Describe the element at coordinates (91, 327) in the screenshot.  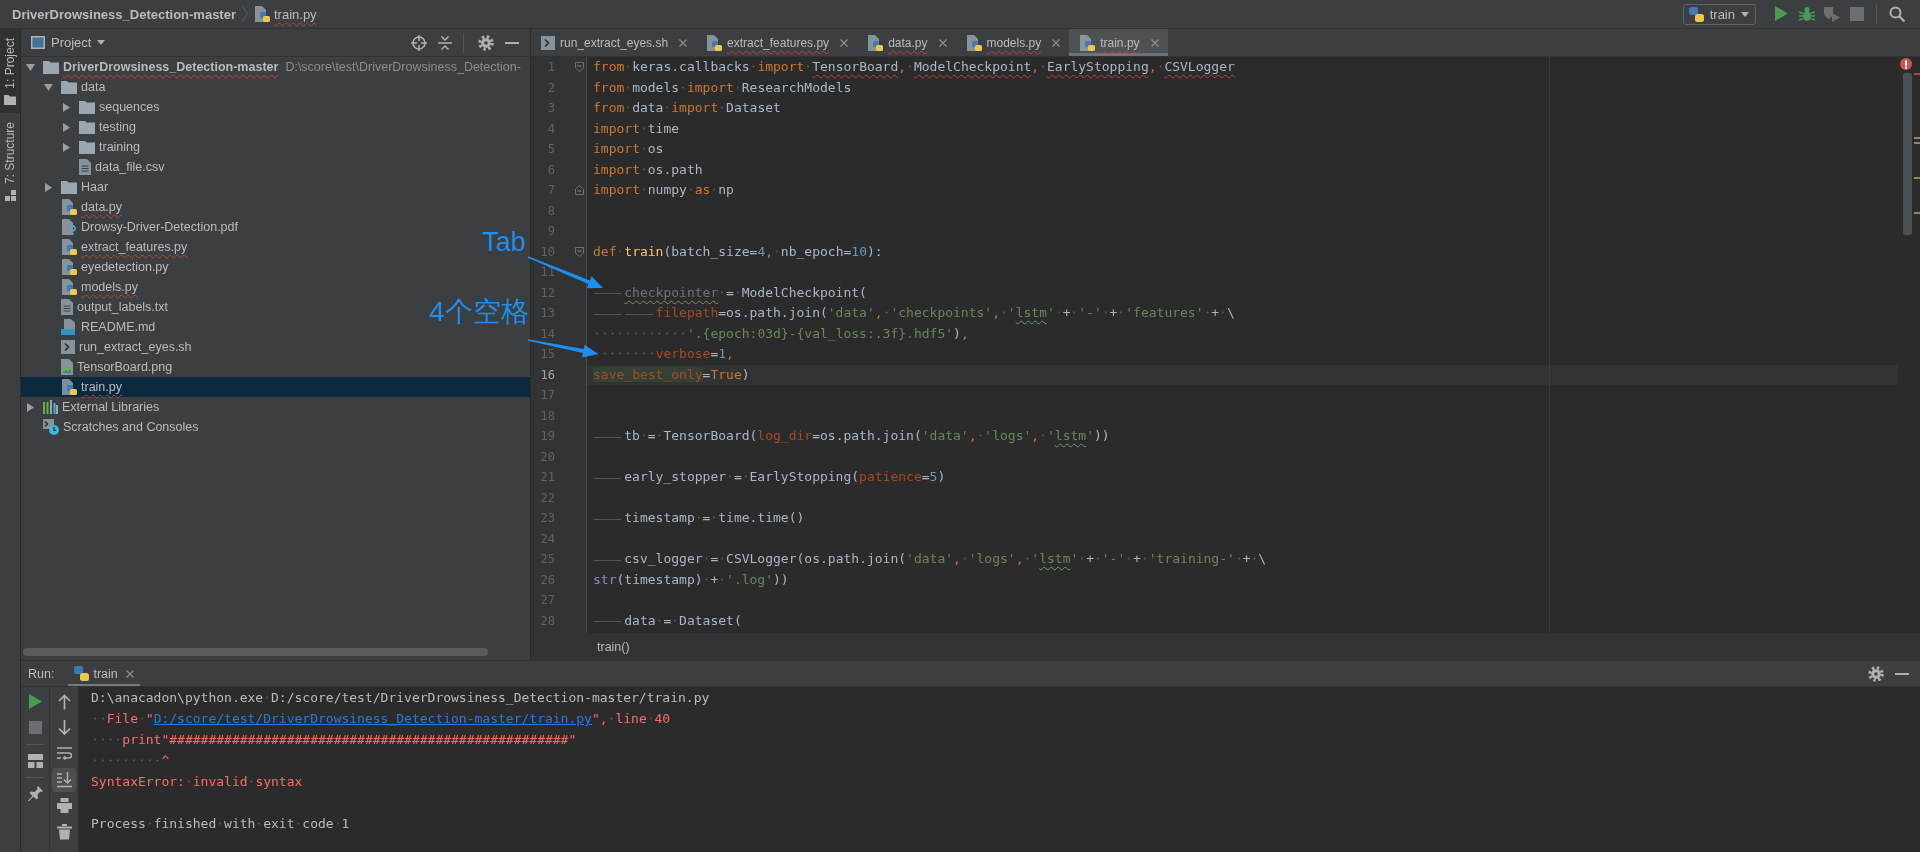
I see `tree-item: README.md` at that location.